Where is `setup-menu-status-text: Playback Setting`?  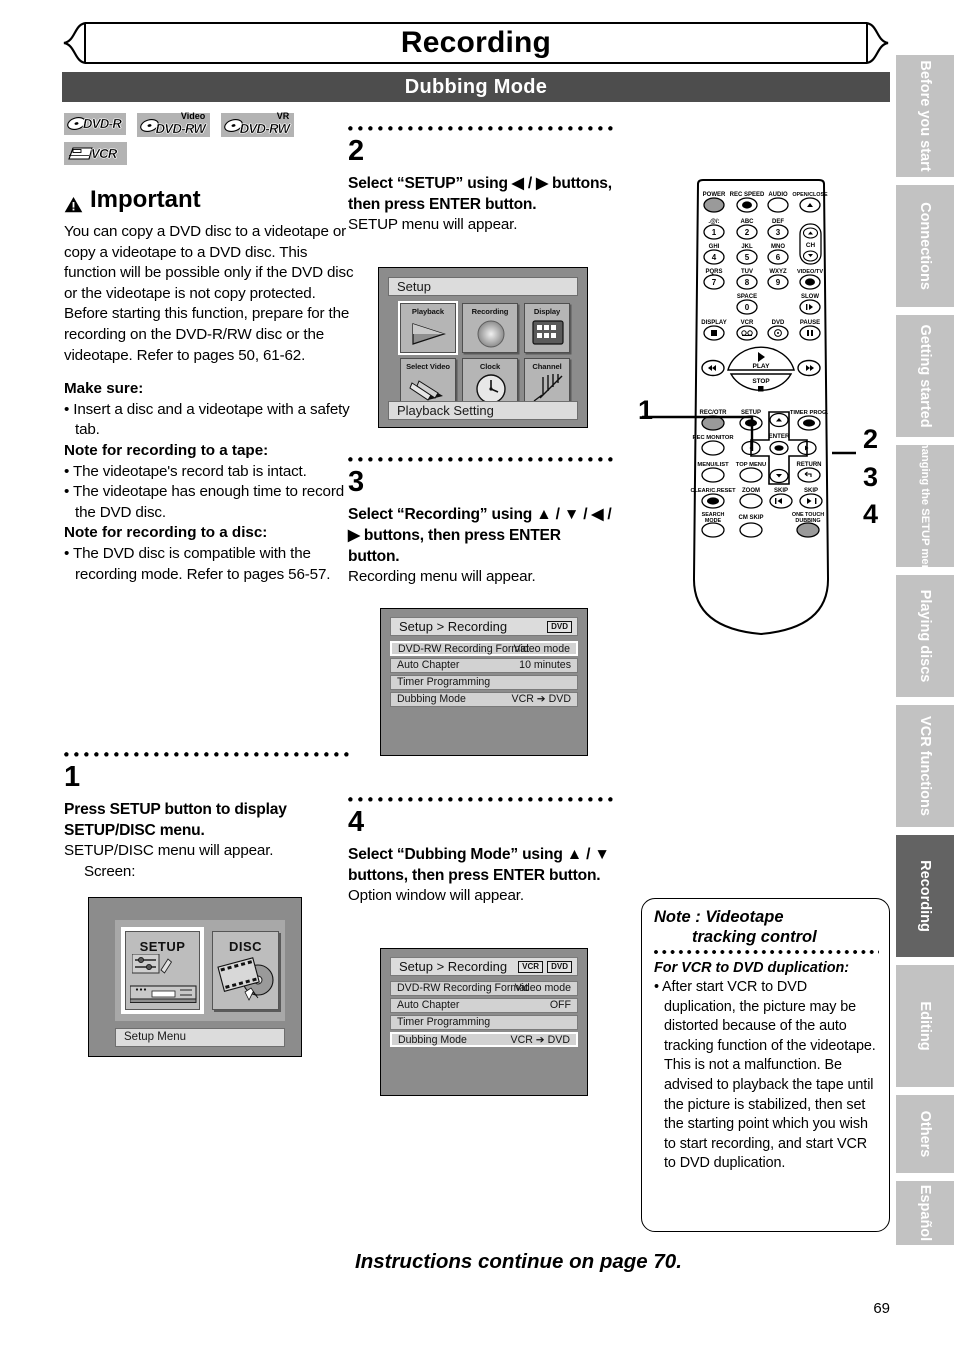
setup-menu-status-text: Playback Setting is located at coordinates (445, 410).